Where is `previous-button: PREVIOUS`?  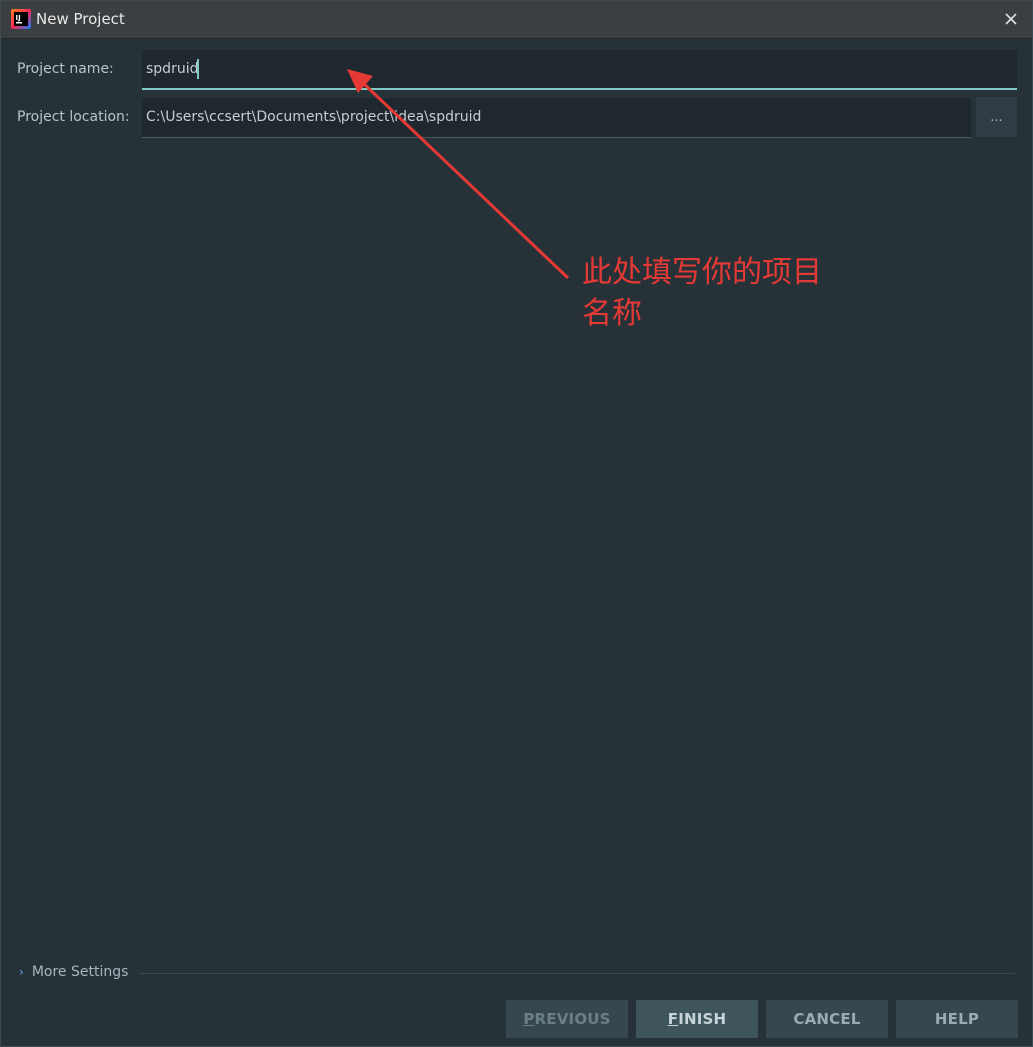 previous-button: PREVIOUS is located at coordinates (567, 1019).